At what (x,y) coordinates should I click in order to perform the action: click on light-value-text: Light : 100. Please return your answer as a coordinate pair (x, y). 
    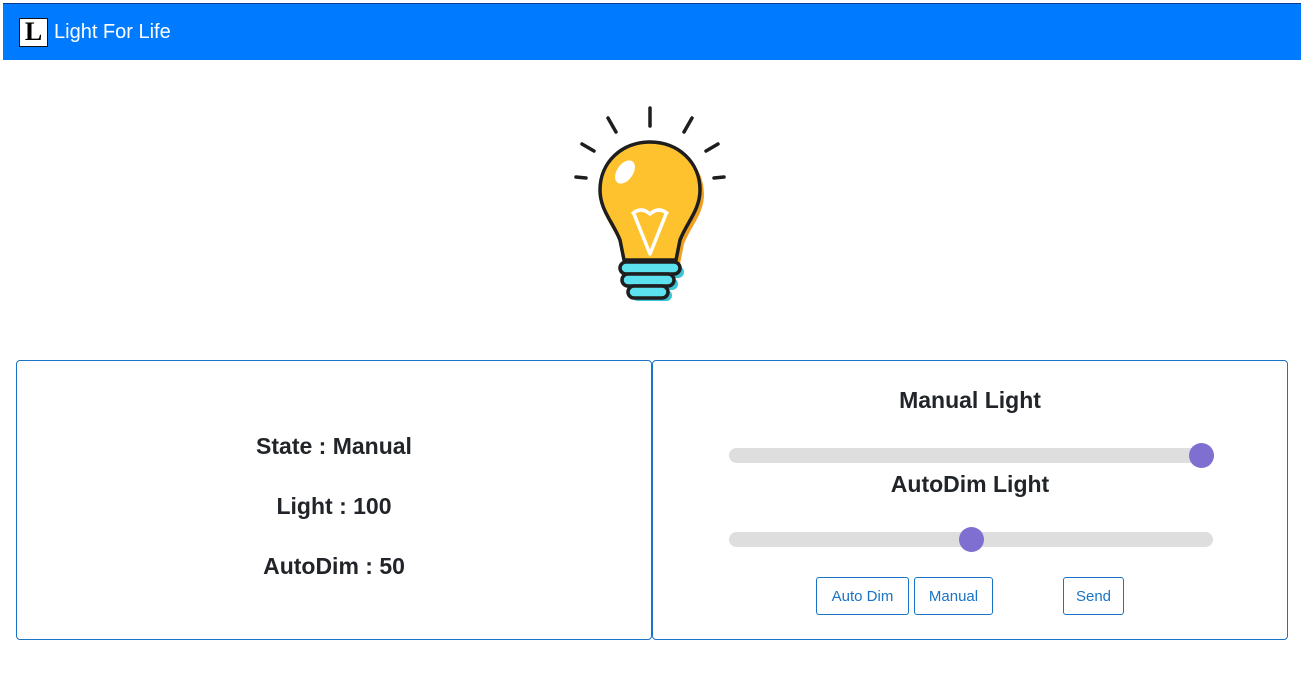
    Looking at the image, I should click on (334, 506).